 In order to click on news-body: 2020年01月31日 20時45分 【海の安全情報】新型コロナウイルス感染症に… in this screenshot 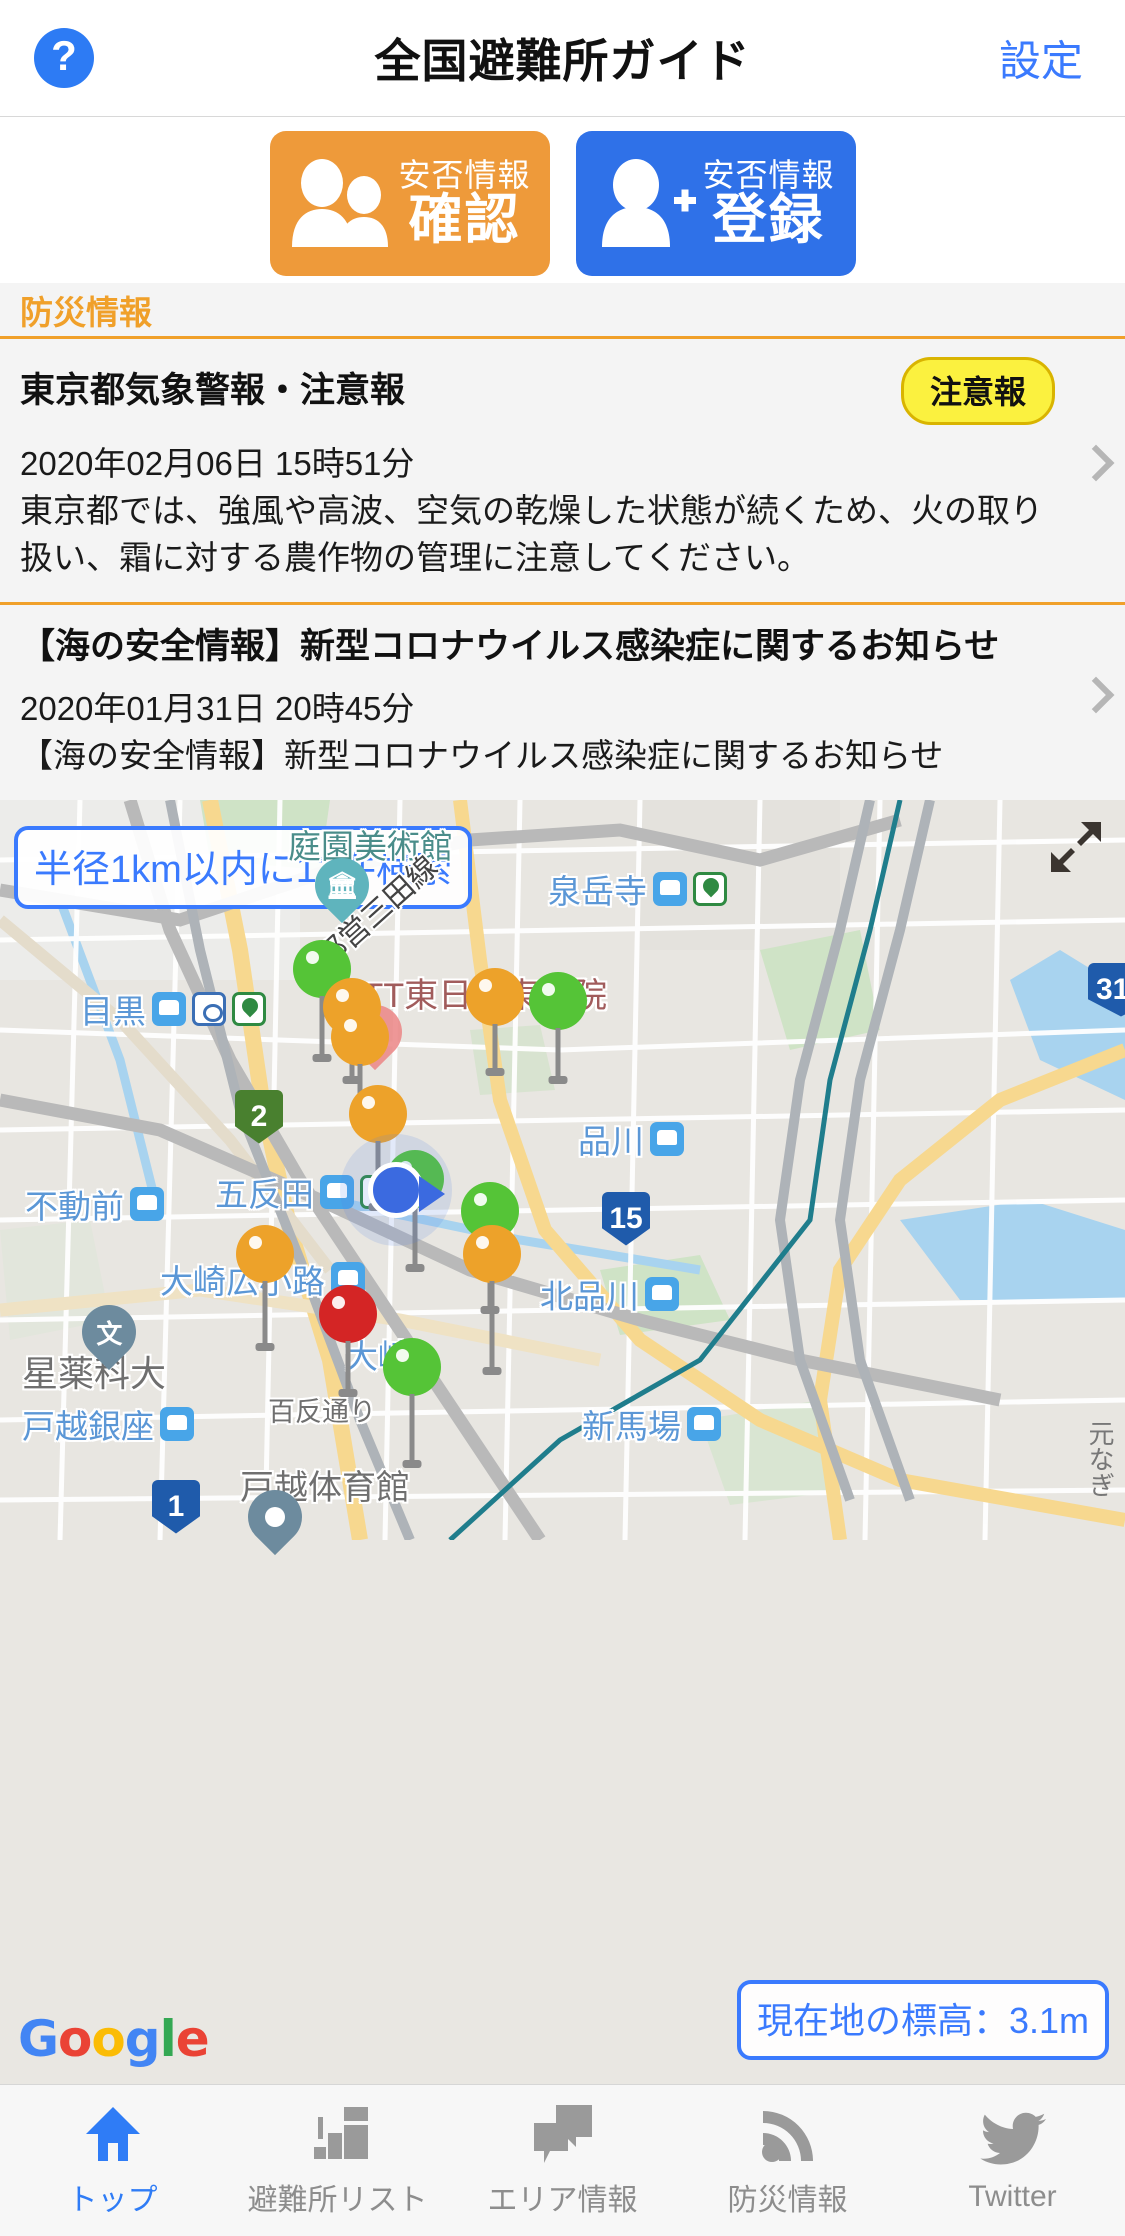, I will do `click(537, 733)`.